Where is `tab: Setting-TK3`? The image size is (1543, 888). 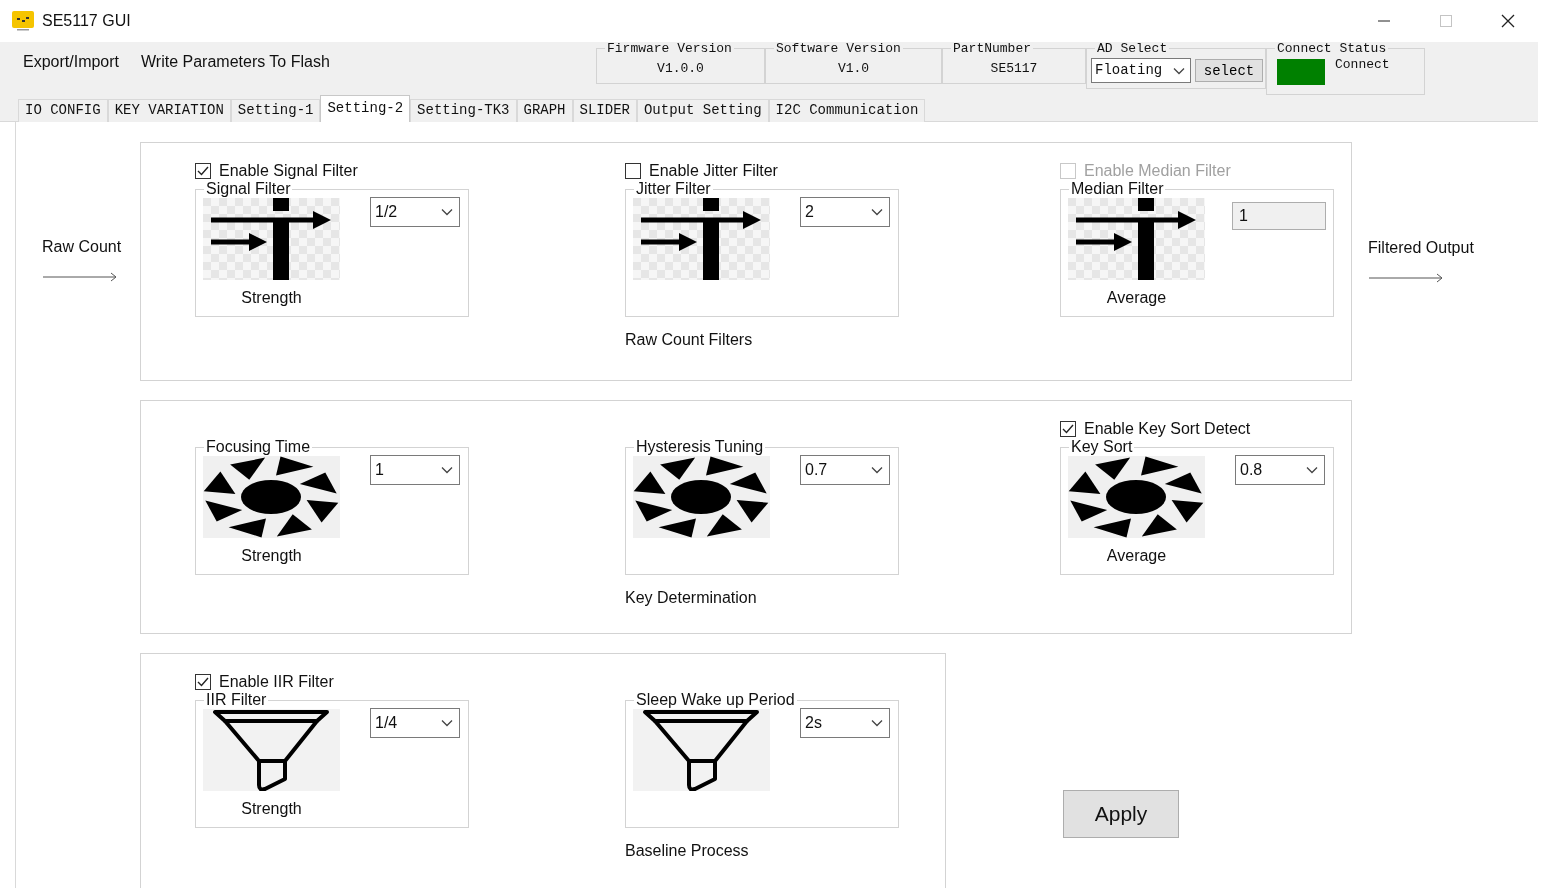
tab: Setting-TK3 is located at coordinates (463, 110).